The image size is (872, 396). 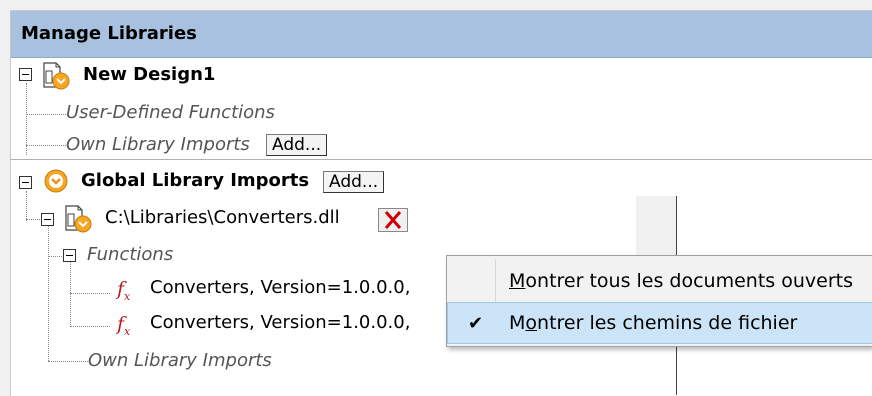 What do you see at coordinates (180, 361) in the screenshot?
I see `global-own-library-imports-item: Own Library Imports` at bounding box center [180, 361].